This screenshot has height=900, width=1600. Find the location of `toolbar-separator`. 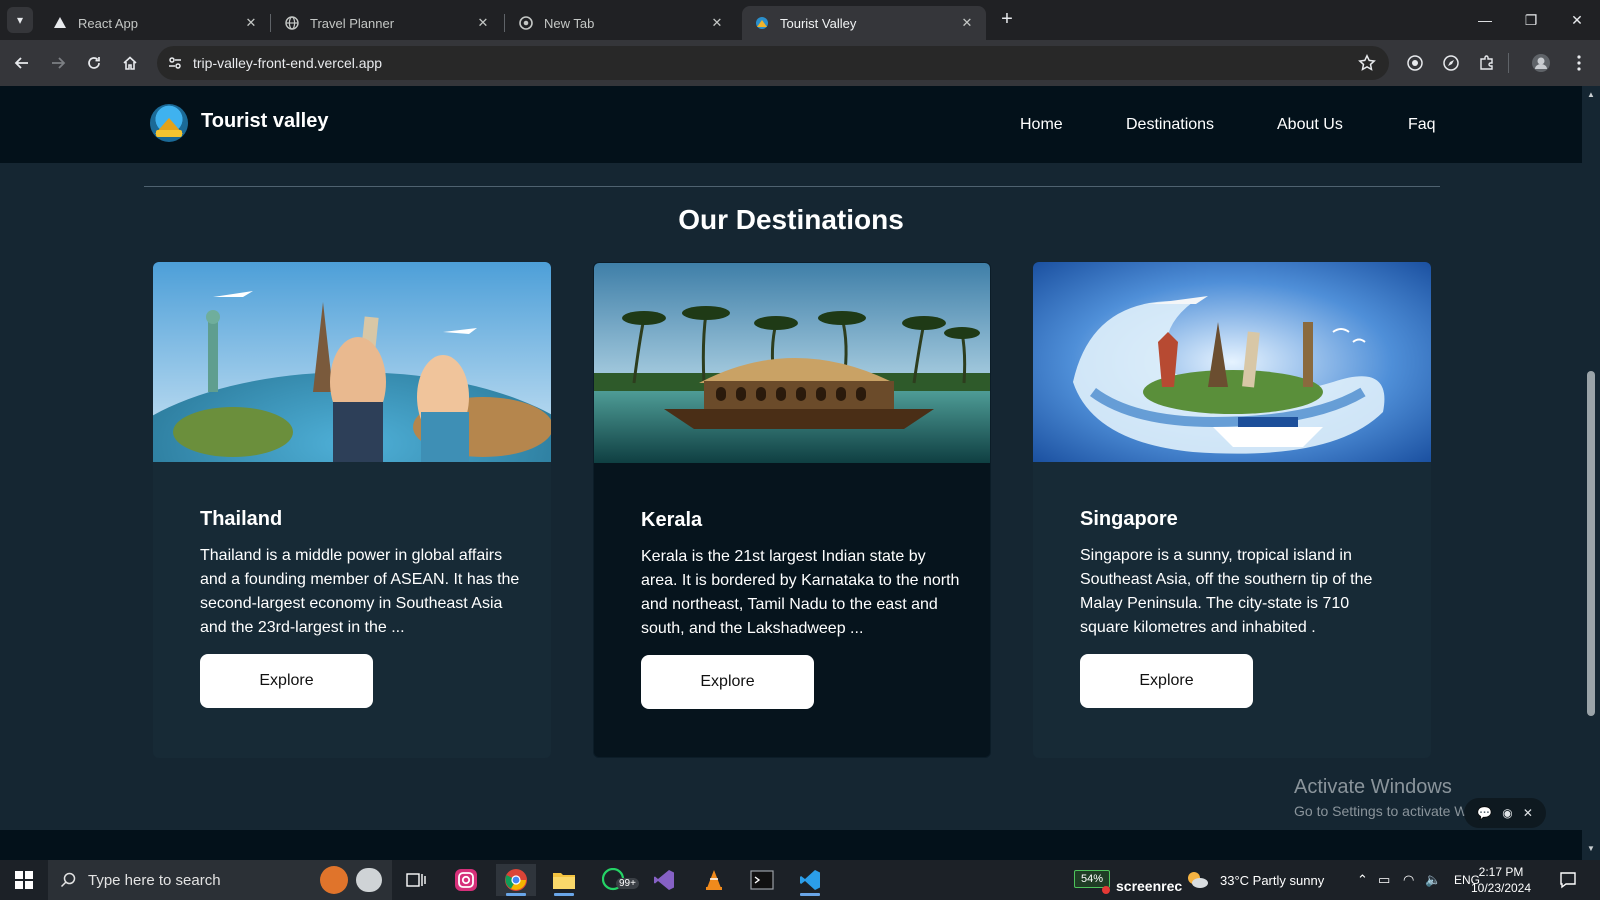

toolbar-separator is located at coordinates (1508, 63).